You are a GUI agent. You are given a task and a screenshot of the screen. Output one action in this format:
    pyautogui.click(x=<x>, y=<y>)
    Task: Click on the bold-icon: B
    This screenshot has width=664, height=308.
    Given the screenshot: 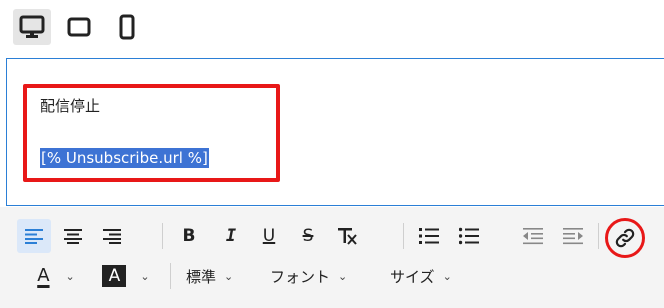 What is the action you would take?
    pyautogui.click(x=189, y=235)
    